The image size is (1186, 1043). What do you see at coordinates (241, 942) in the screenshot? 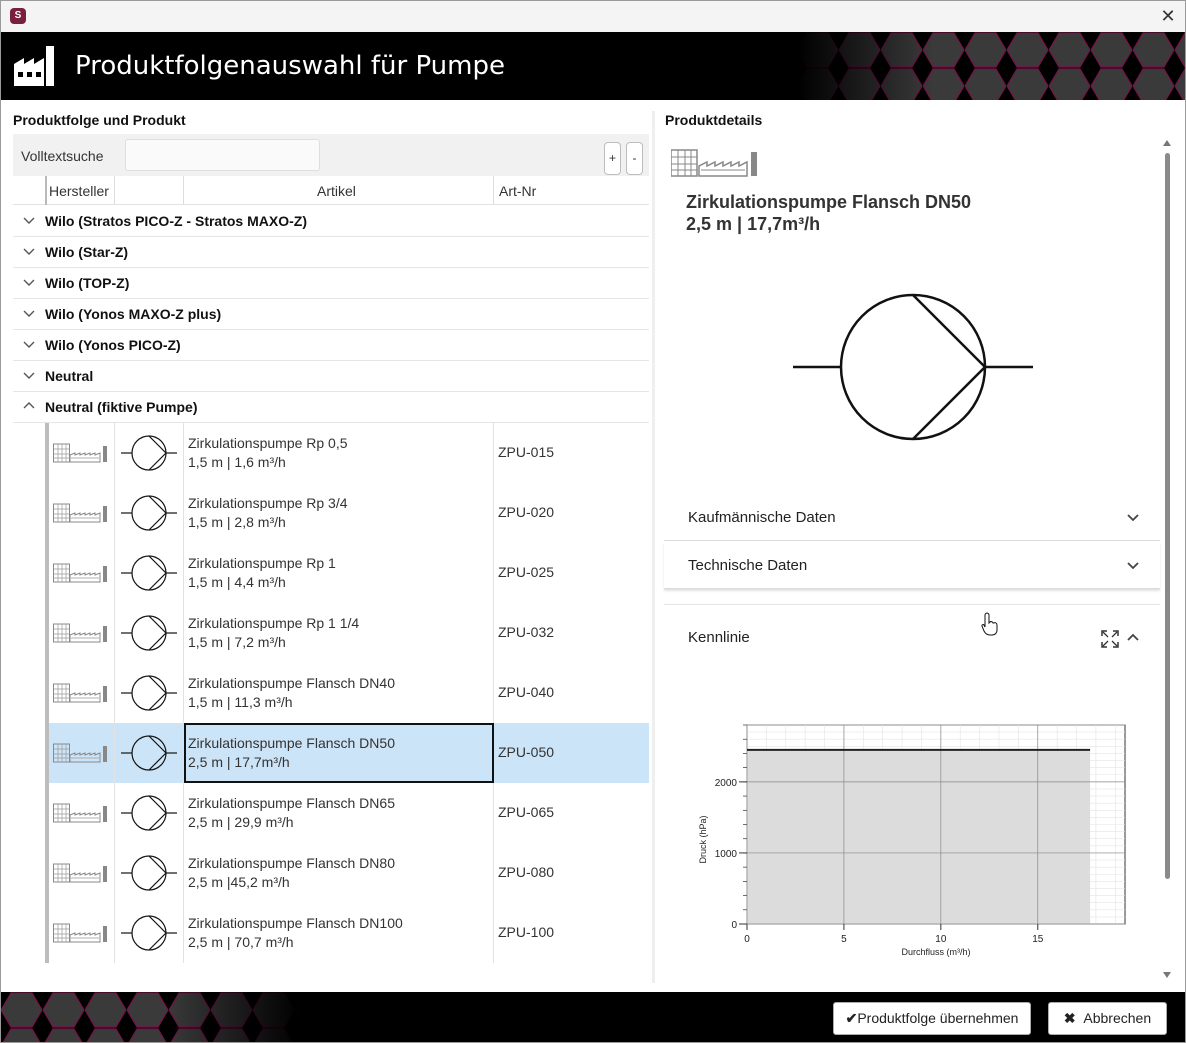
I see `product-spec: 2,5 m | 70,7 m³/h` at bounding box center [241, 942].